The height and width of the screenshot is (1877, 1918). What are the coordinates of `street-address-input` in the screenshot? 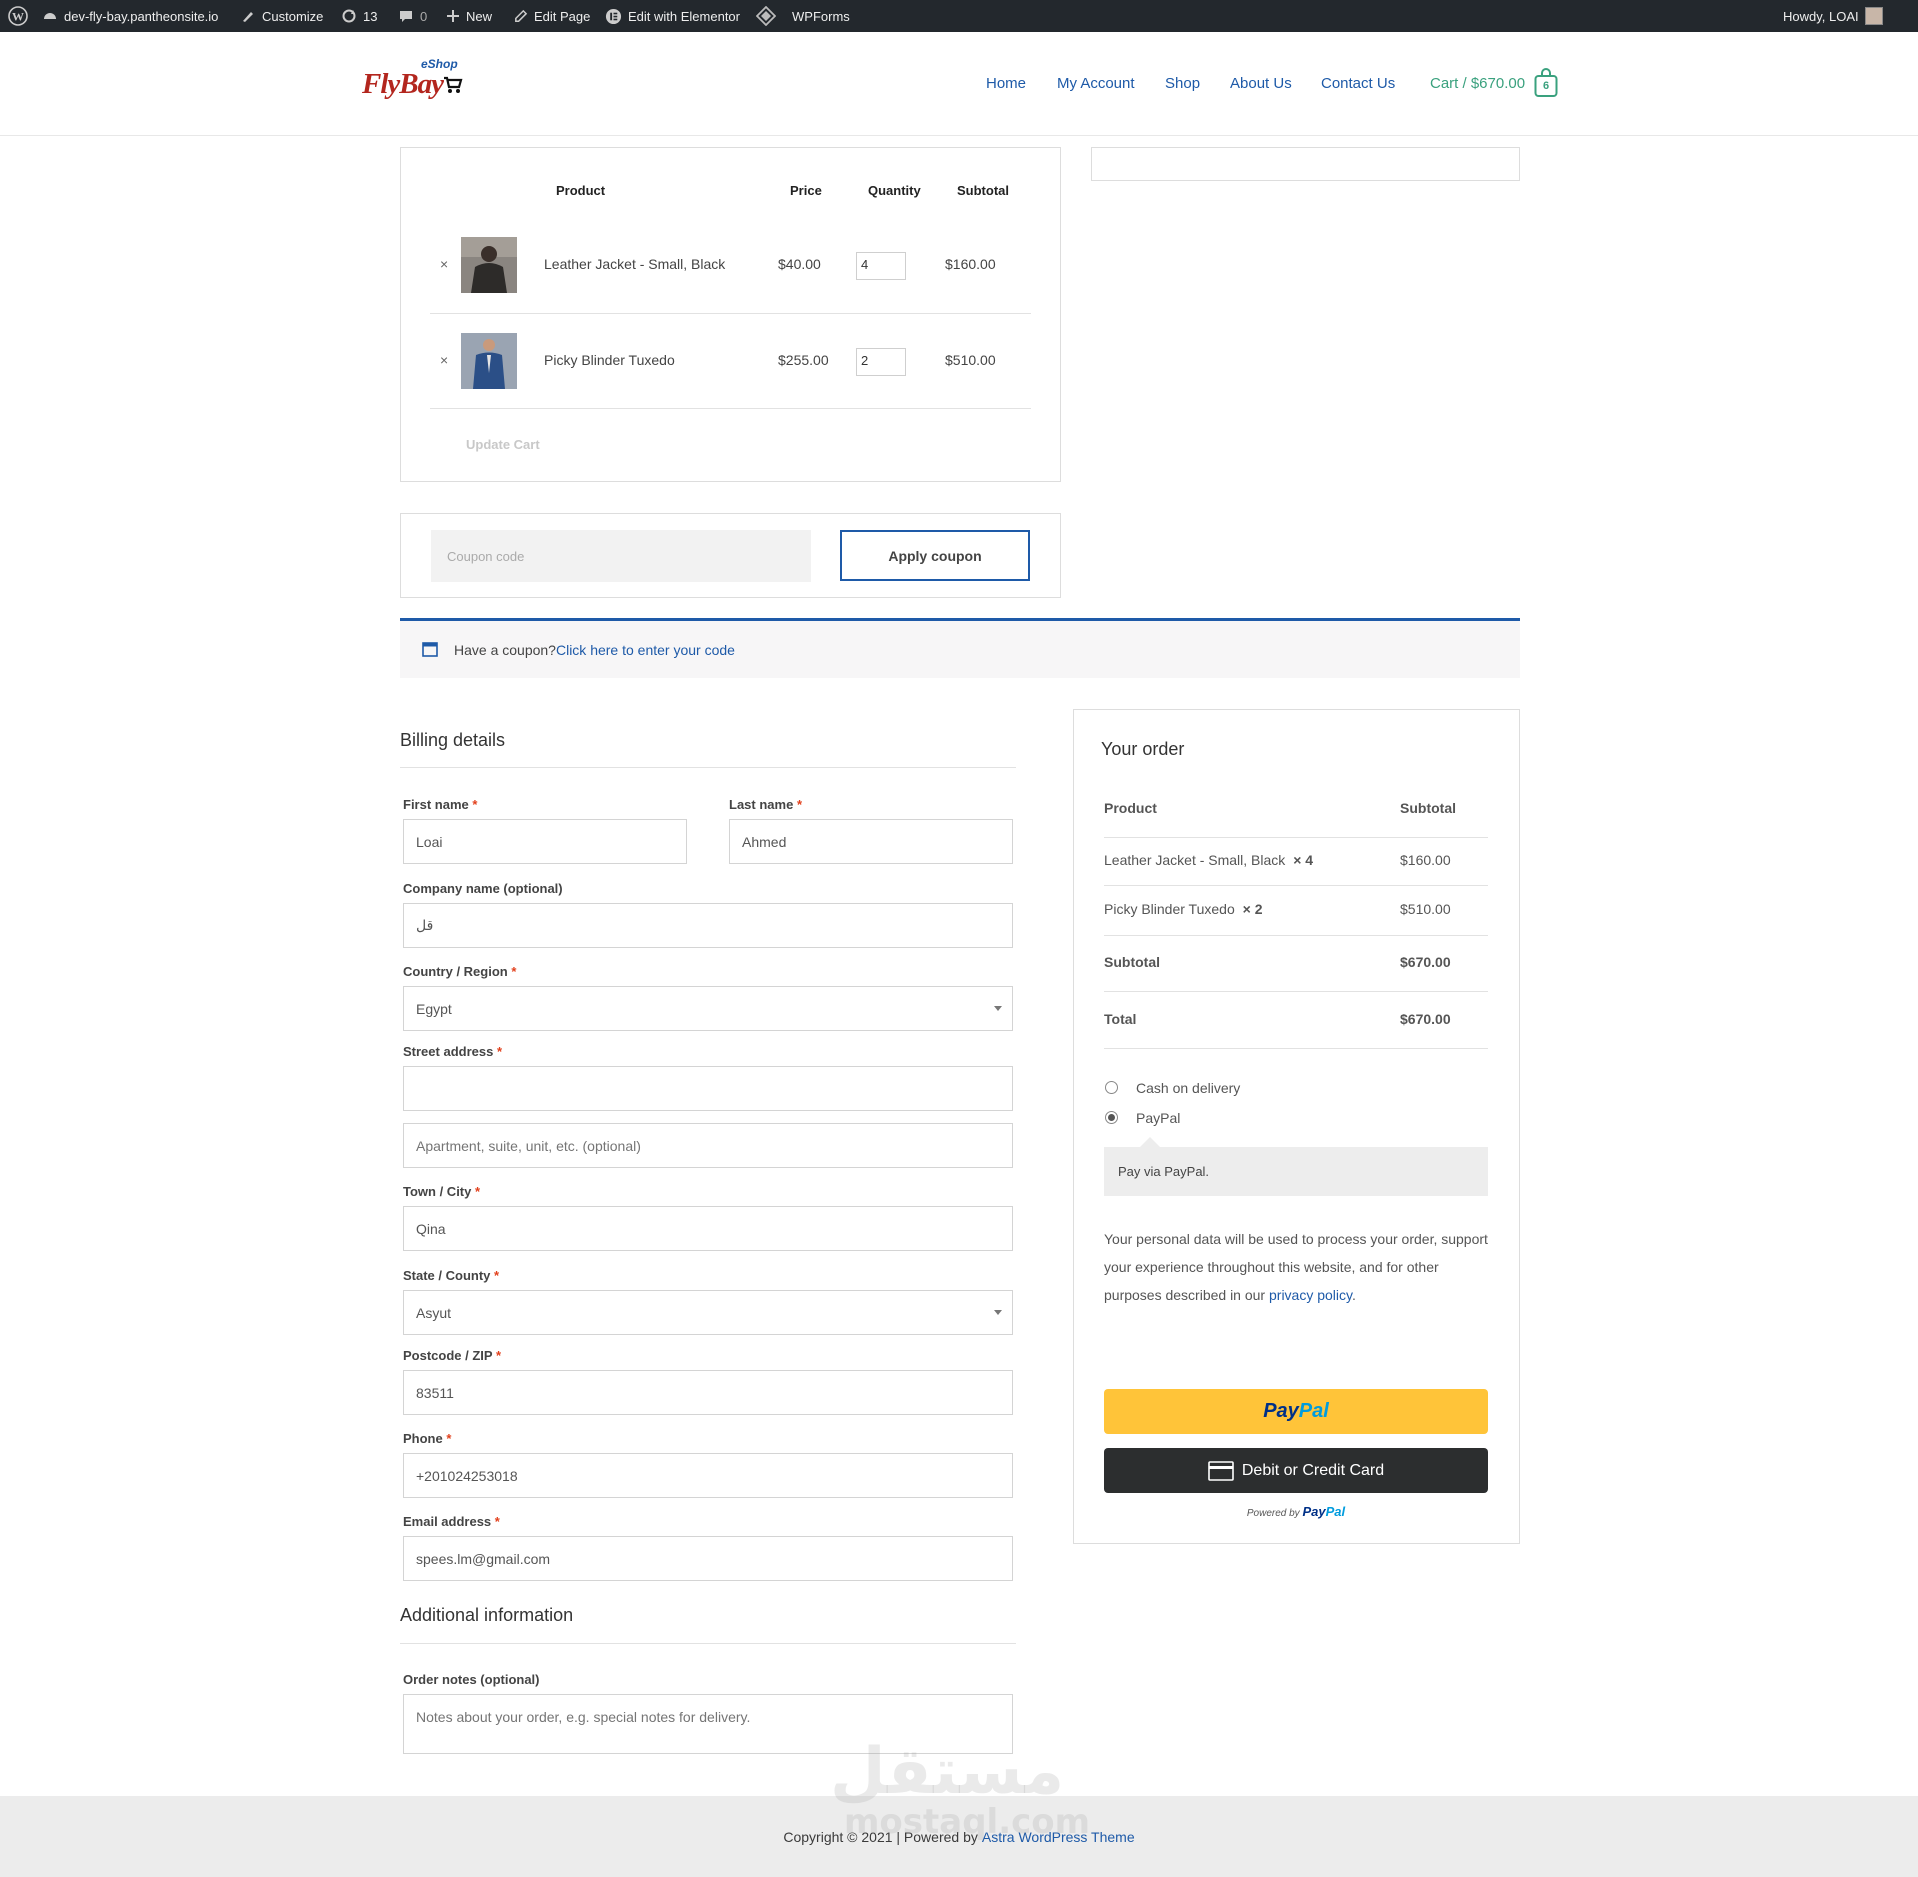 It's located at (708, 1088).